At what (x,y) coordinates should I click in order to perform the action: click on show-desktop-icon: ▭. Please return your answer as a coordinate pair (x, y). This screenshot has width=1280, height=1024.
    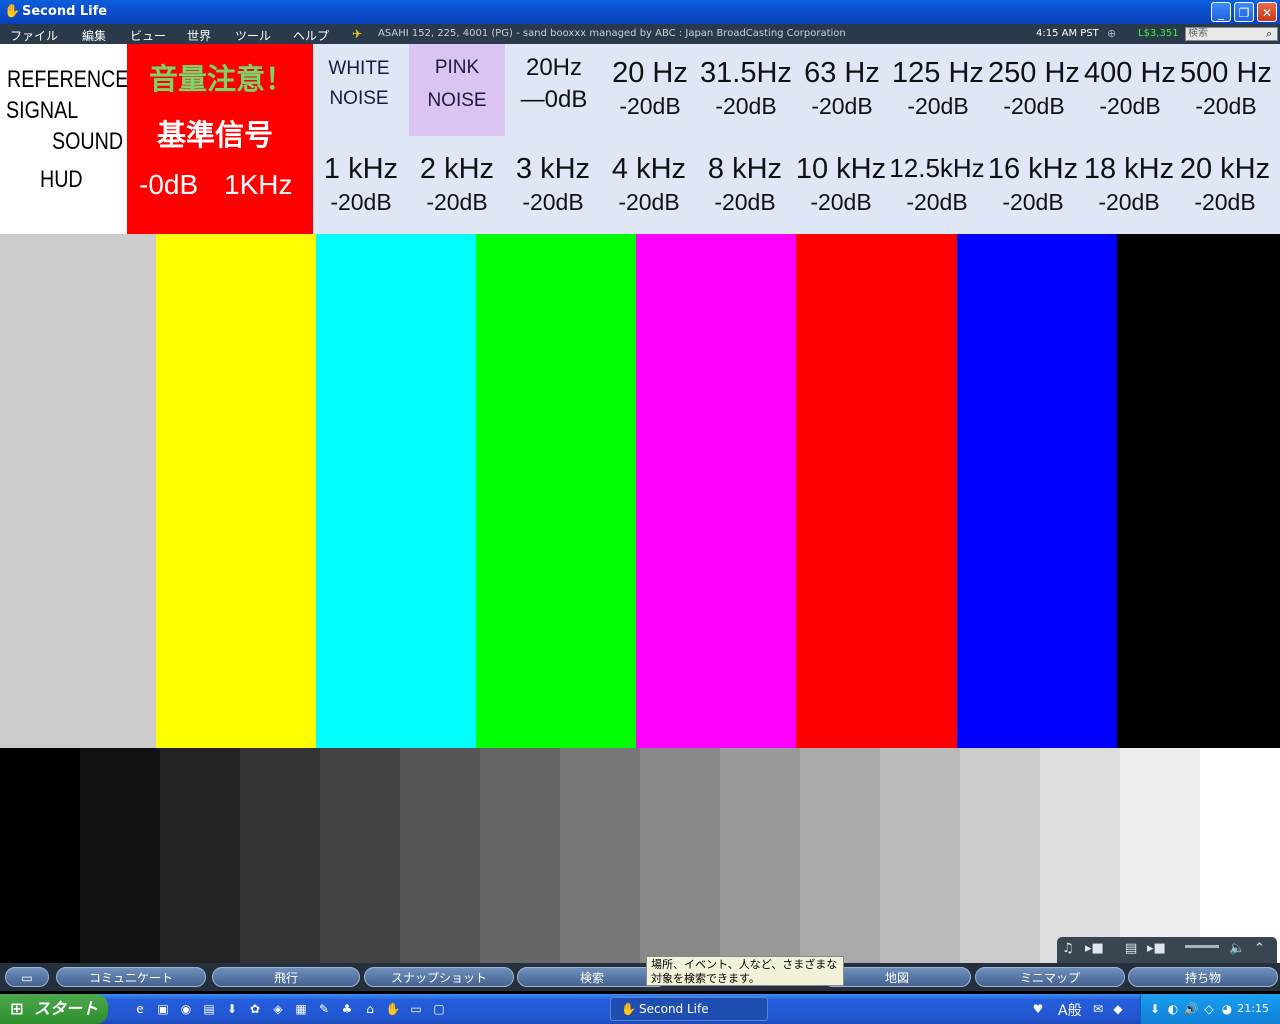
    Looking at the image, I should click on (416, 1009).